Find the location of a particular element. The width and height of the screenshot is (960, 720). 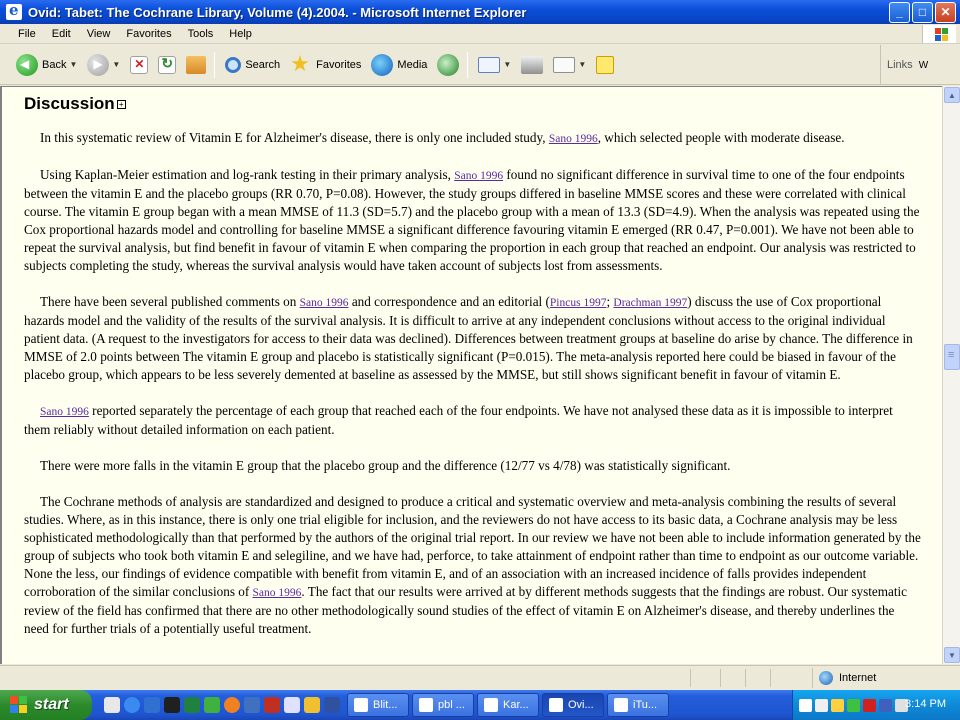

printer-icon is located at coordinates (532, 64).